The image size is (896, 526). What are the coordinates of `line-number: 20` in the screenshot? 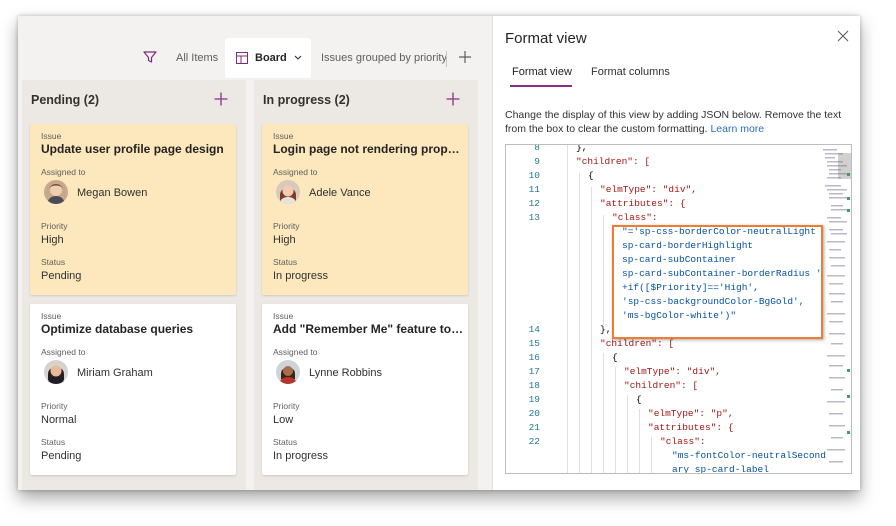 It's located at (534, 413).